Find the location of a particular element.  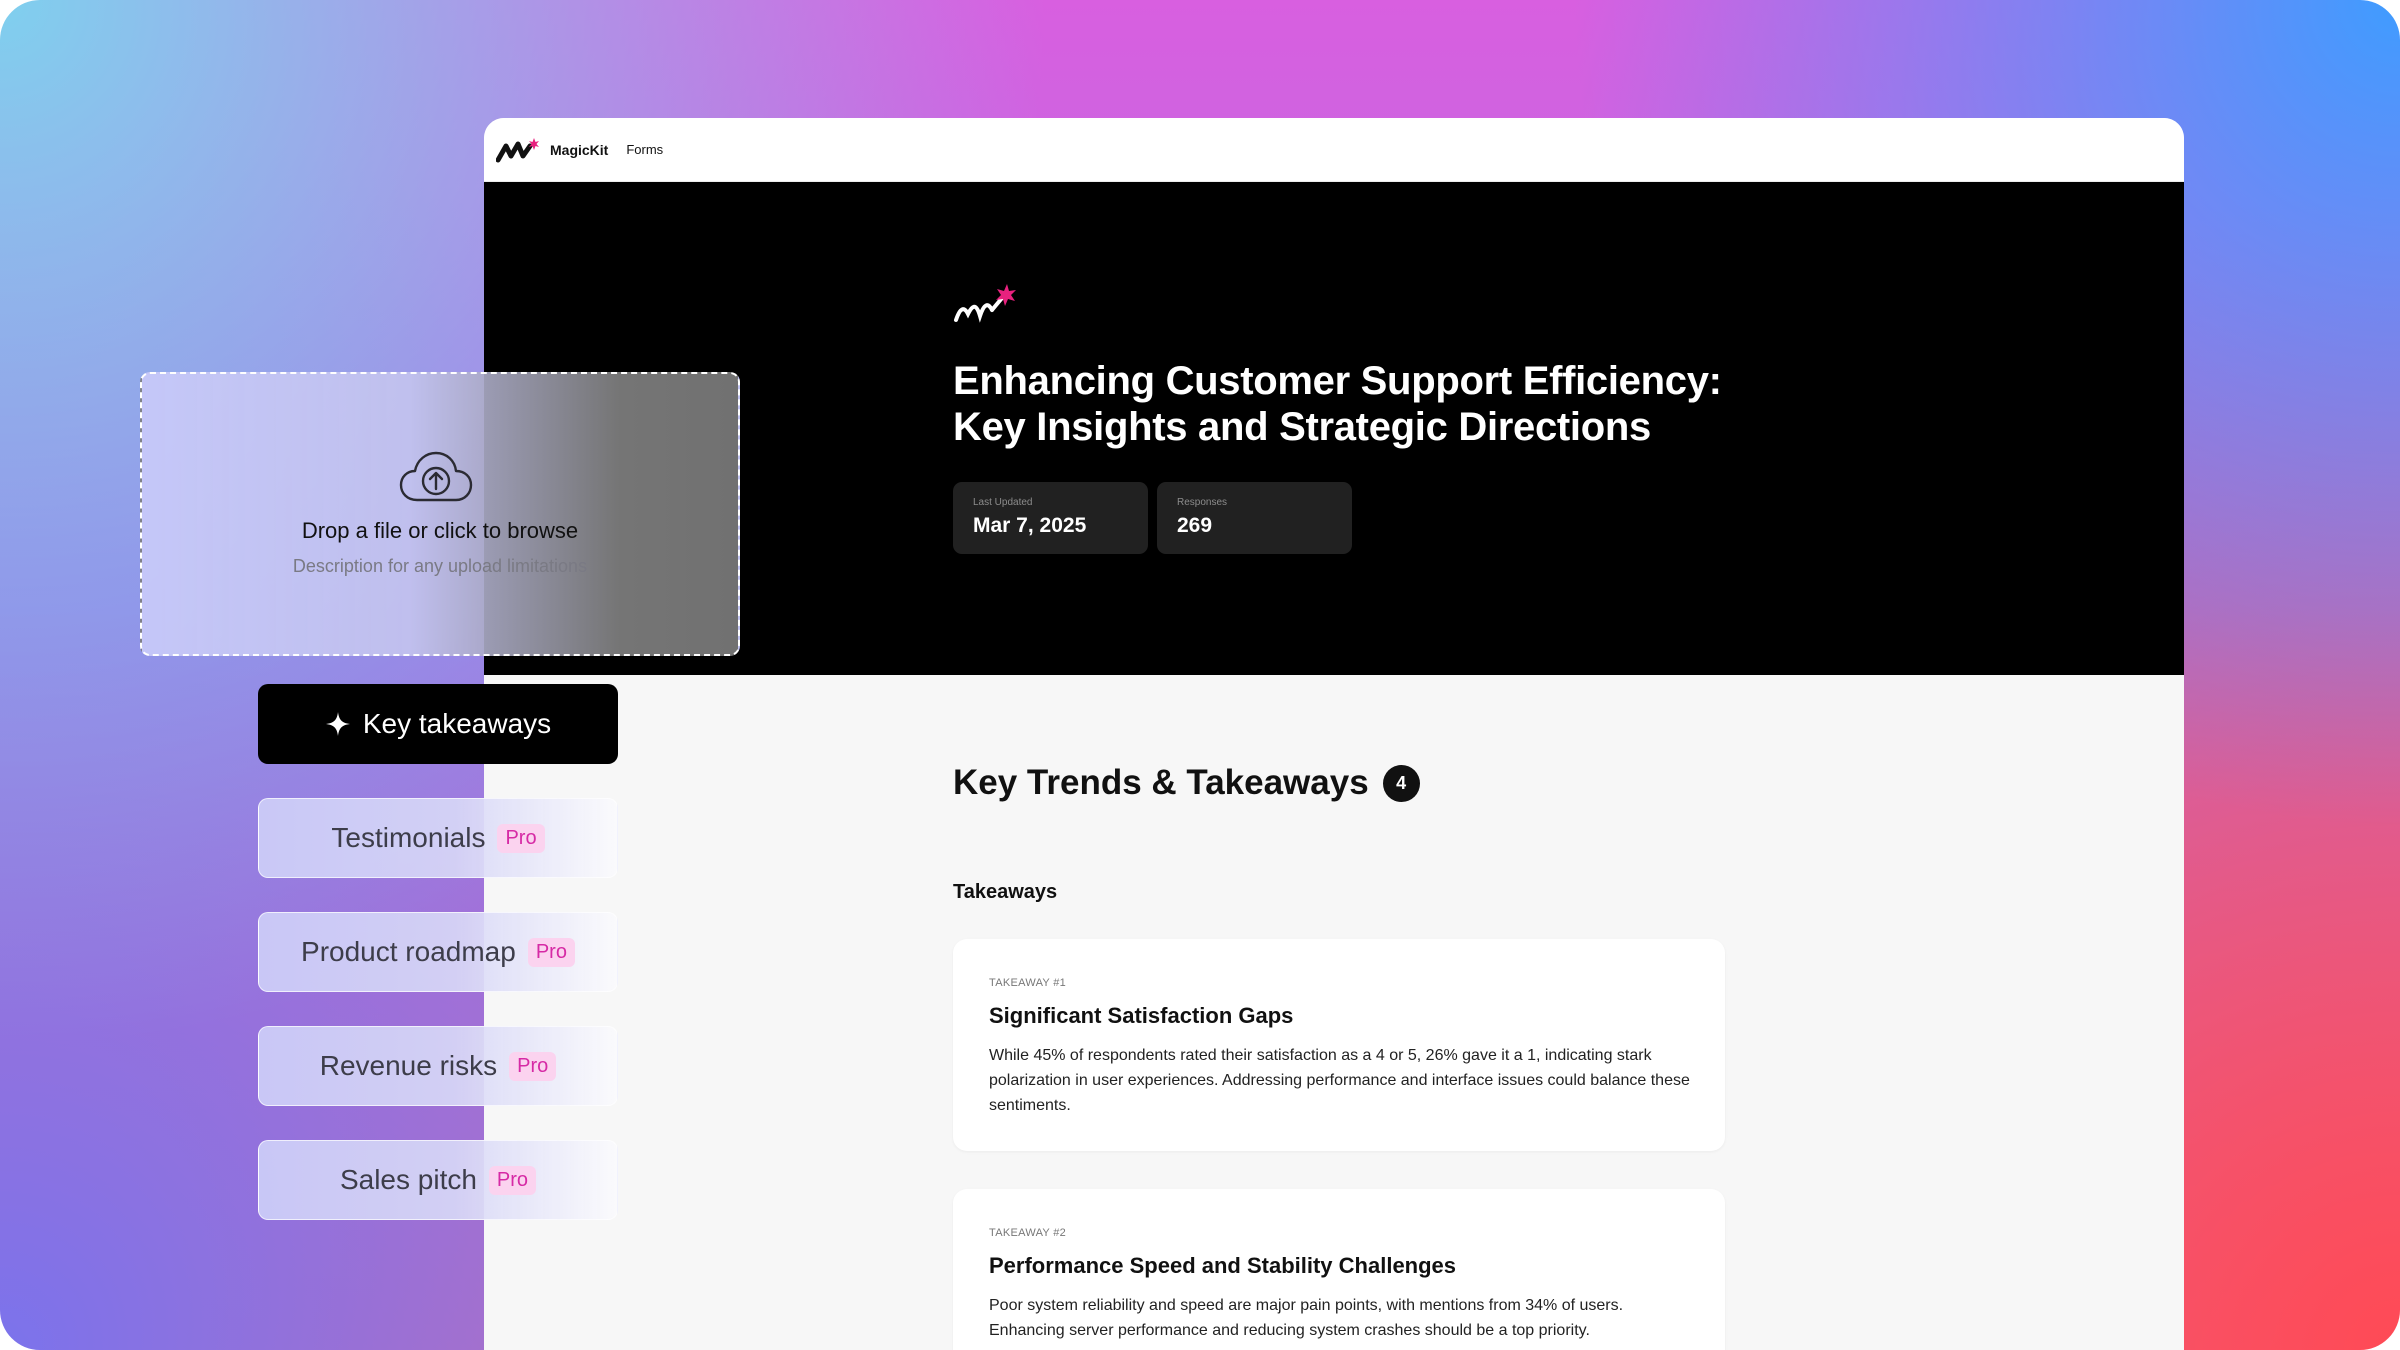

sales-pitch-label: Sales pitch is located at coordinates (408, 1179).